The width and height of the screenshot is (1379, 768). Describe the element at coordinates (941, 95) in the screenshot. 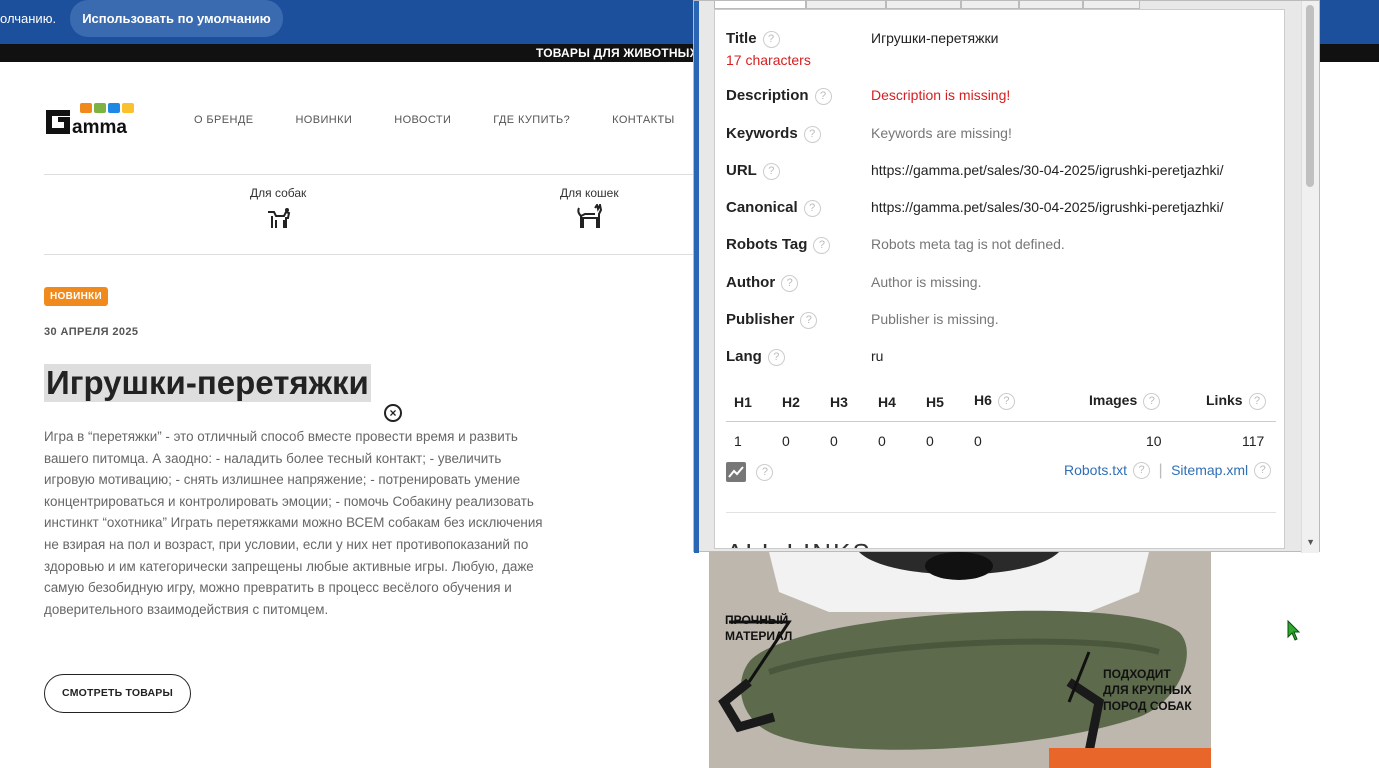

I see `description-value: Description is missing!` at that location.